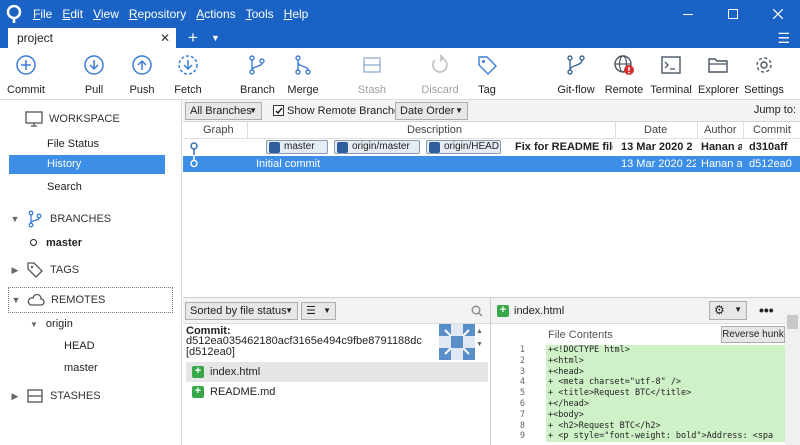  What do you see at coordinates (194, 148) in the screenshot?
I see `graph-node-icon` at bounding box center [194, 148].